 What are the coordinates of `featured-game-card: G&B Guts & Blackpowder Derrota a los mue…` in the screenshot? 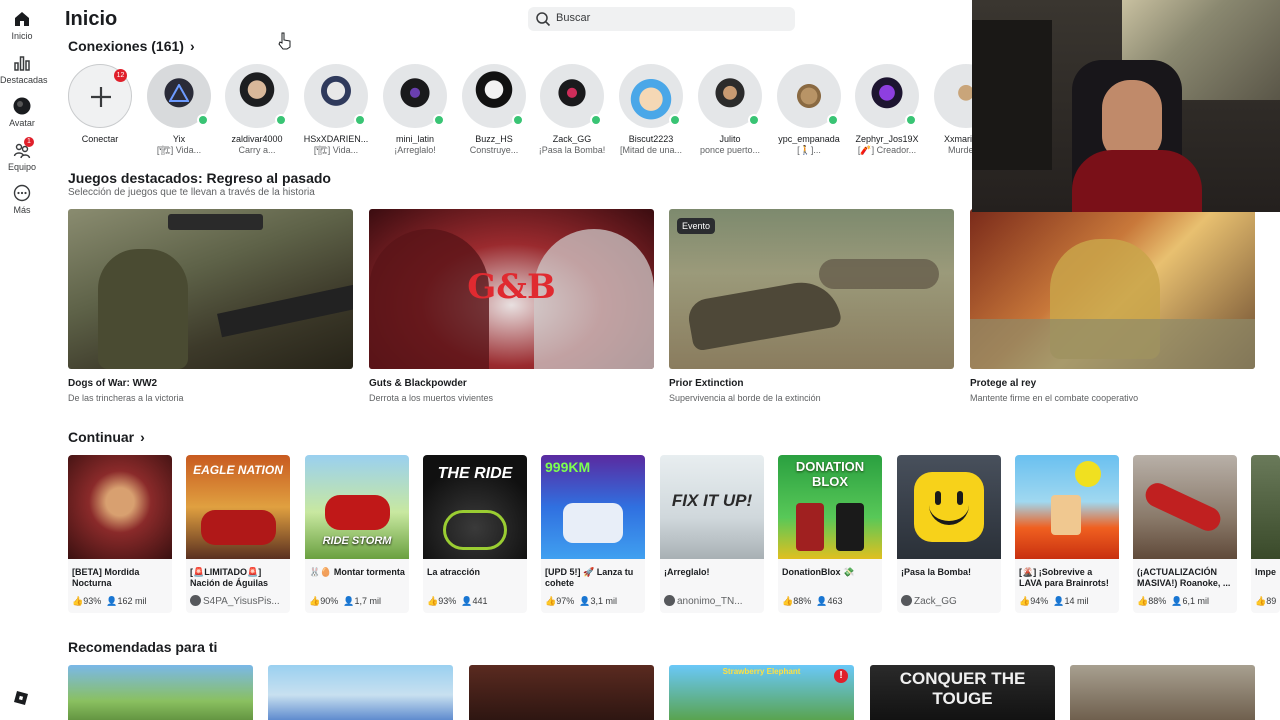 It's located at (511, 306).